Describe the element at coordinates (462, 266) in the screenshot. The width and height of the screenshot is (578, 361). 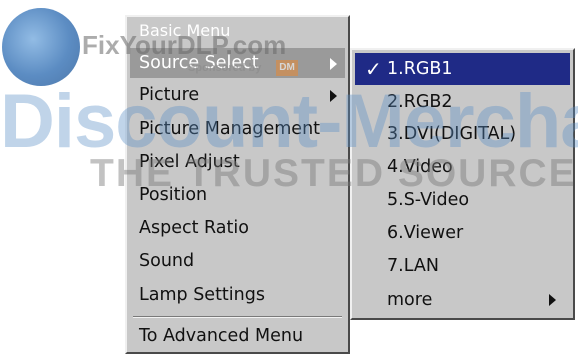
I see `source-item-lan: 7.LAN` at that location.